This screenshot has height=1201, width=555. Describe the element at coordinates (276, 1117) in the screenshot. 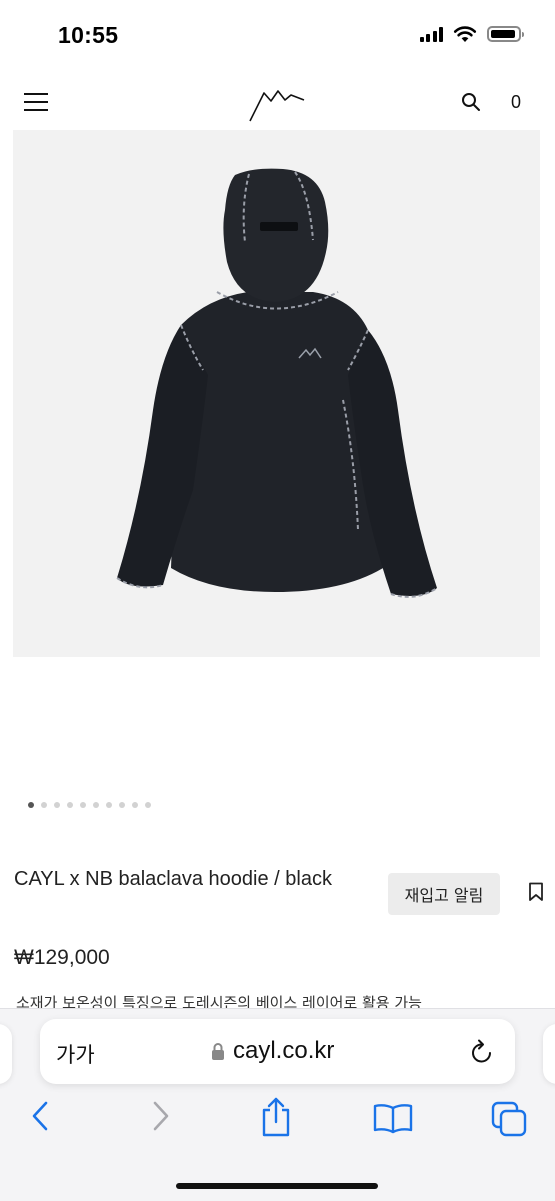

I see `share-icon` at that location.